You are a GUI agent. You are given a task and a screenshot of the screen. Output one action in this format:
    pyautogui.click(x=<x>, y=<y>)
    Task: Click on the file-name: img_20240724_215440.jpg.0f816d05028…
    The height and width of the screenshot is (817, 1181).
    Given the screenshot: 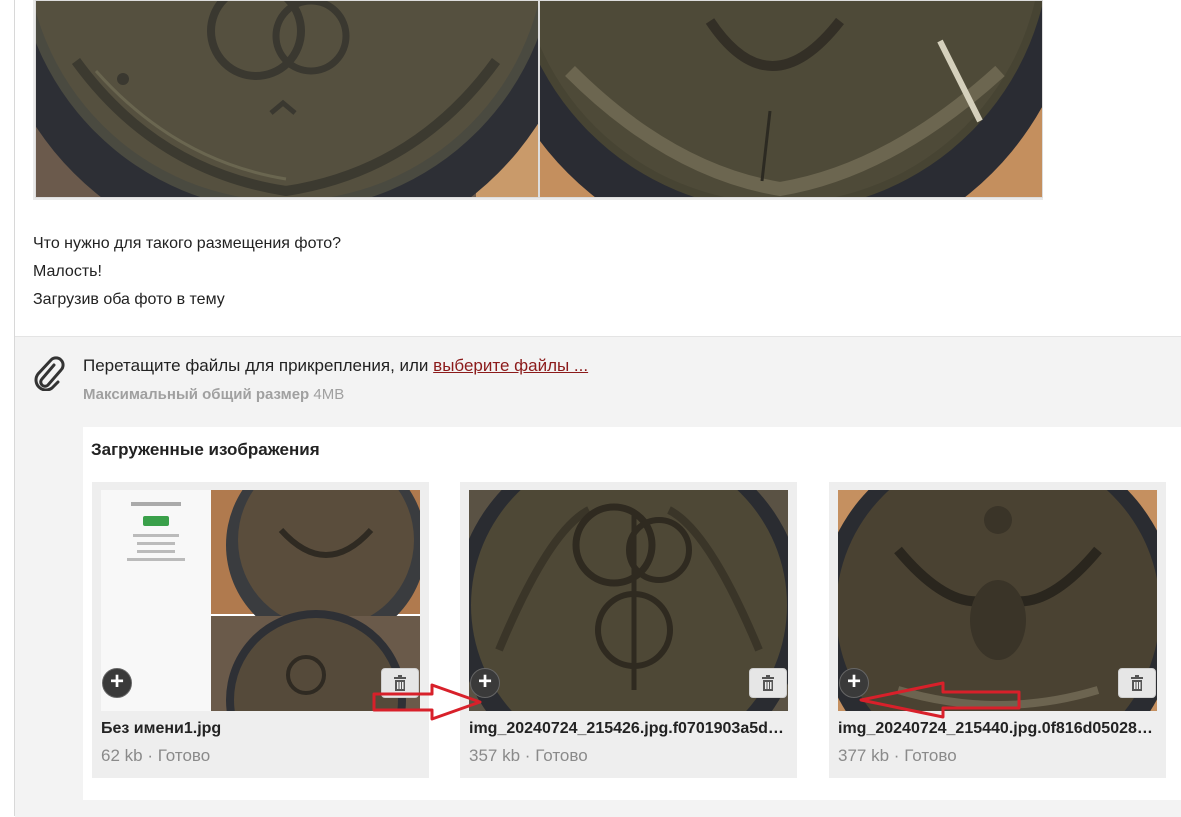 What is the action you would take?
    pyautogui.click(x=995, y=728)
    